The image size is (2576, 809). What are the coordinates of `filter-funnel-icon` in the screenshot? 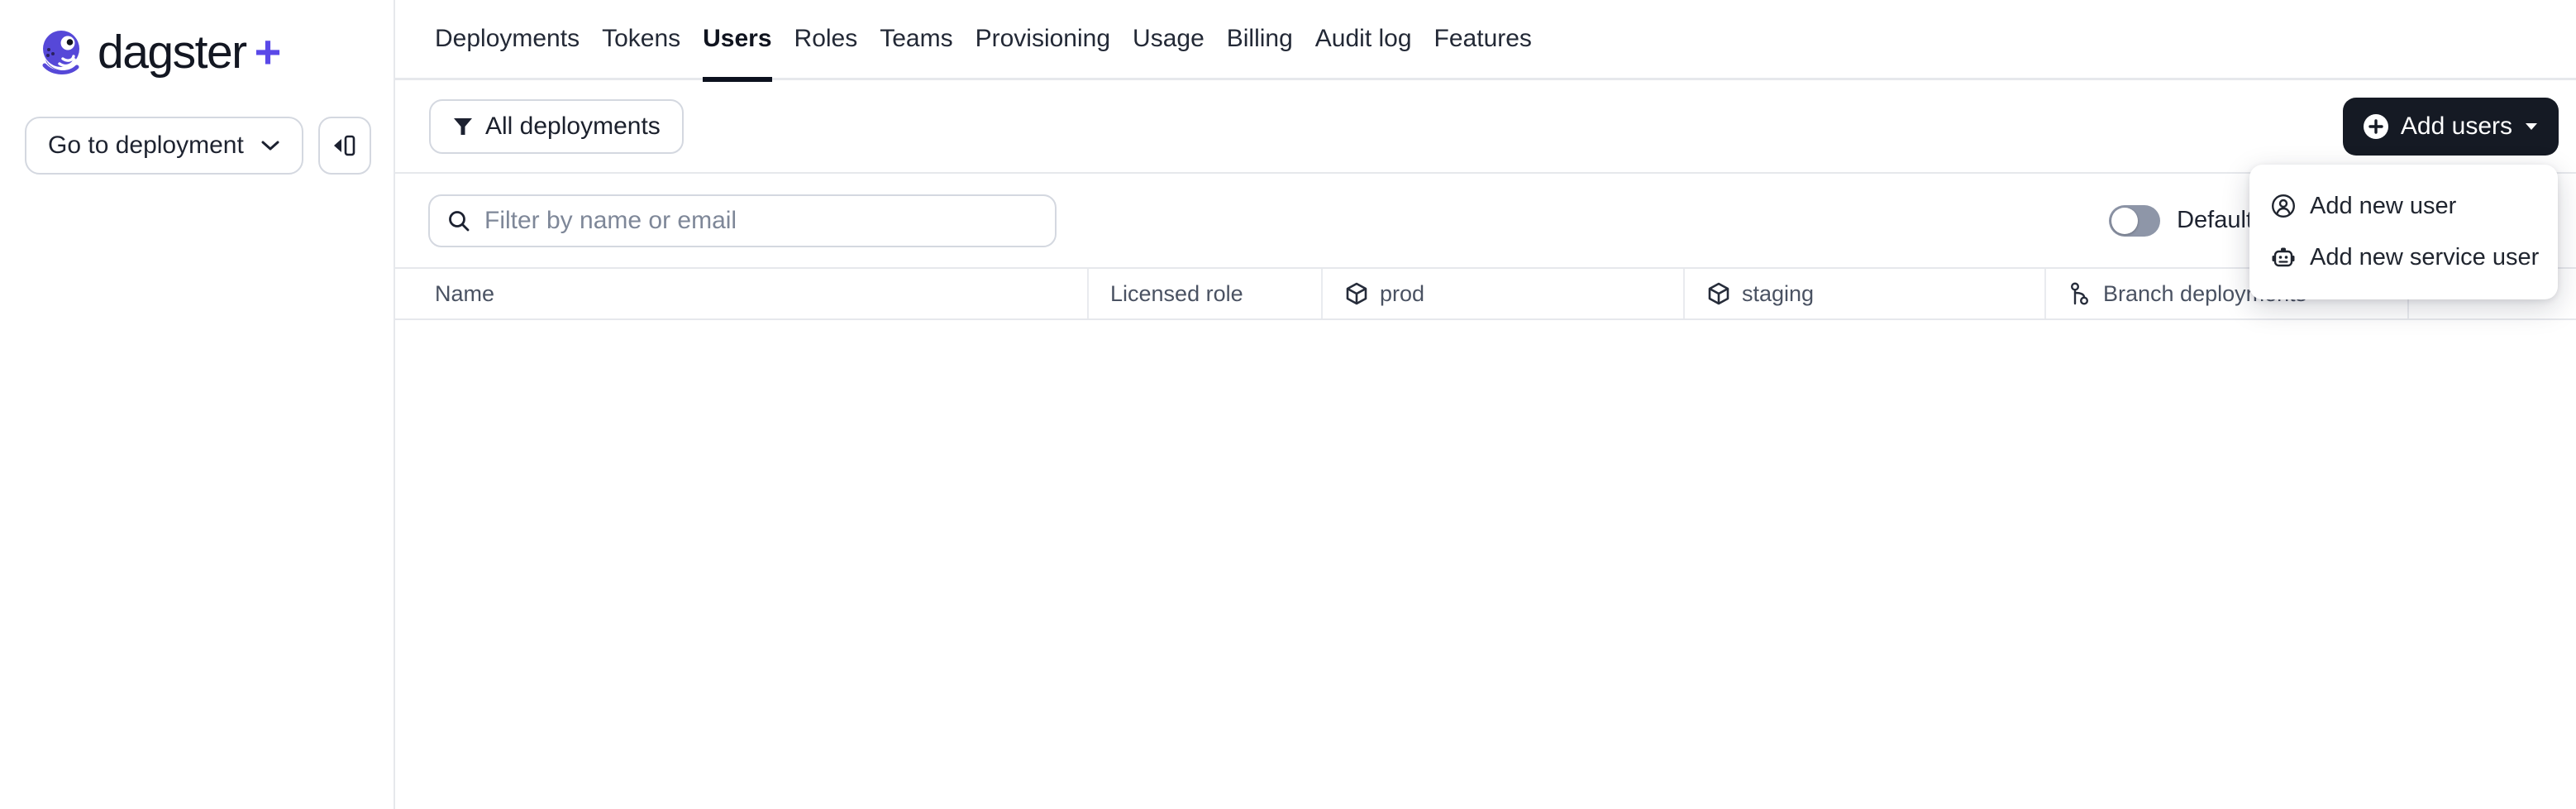 It's located at (463, 126).